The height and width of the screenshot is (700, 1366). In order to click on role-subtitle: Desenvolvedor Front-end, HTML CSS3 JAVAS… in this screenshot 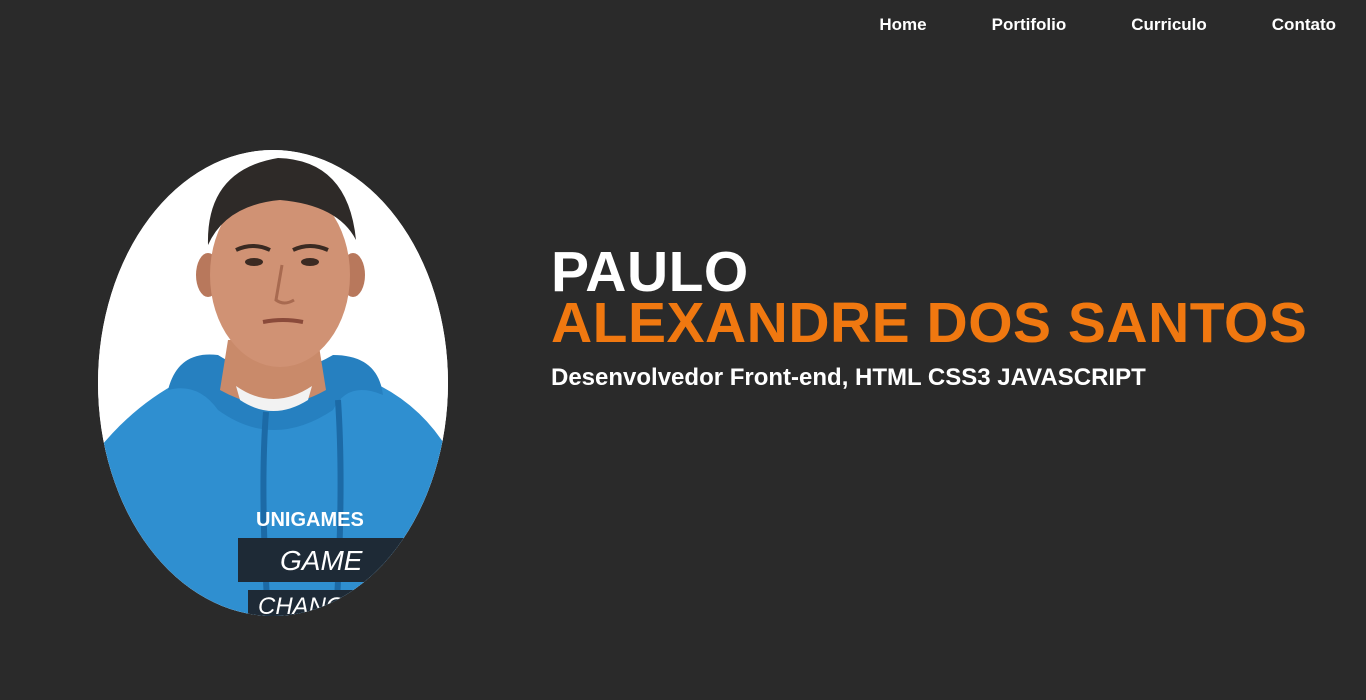, I will do `click(848, 377)`.